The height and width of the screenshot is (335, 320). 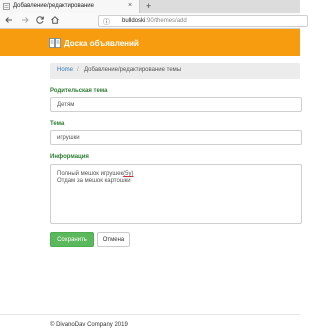 I want to click on breadcrumb-current: Добавление/редактирование темы, so click(x=133, y=70).